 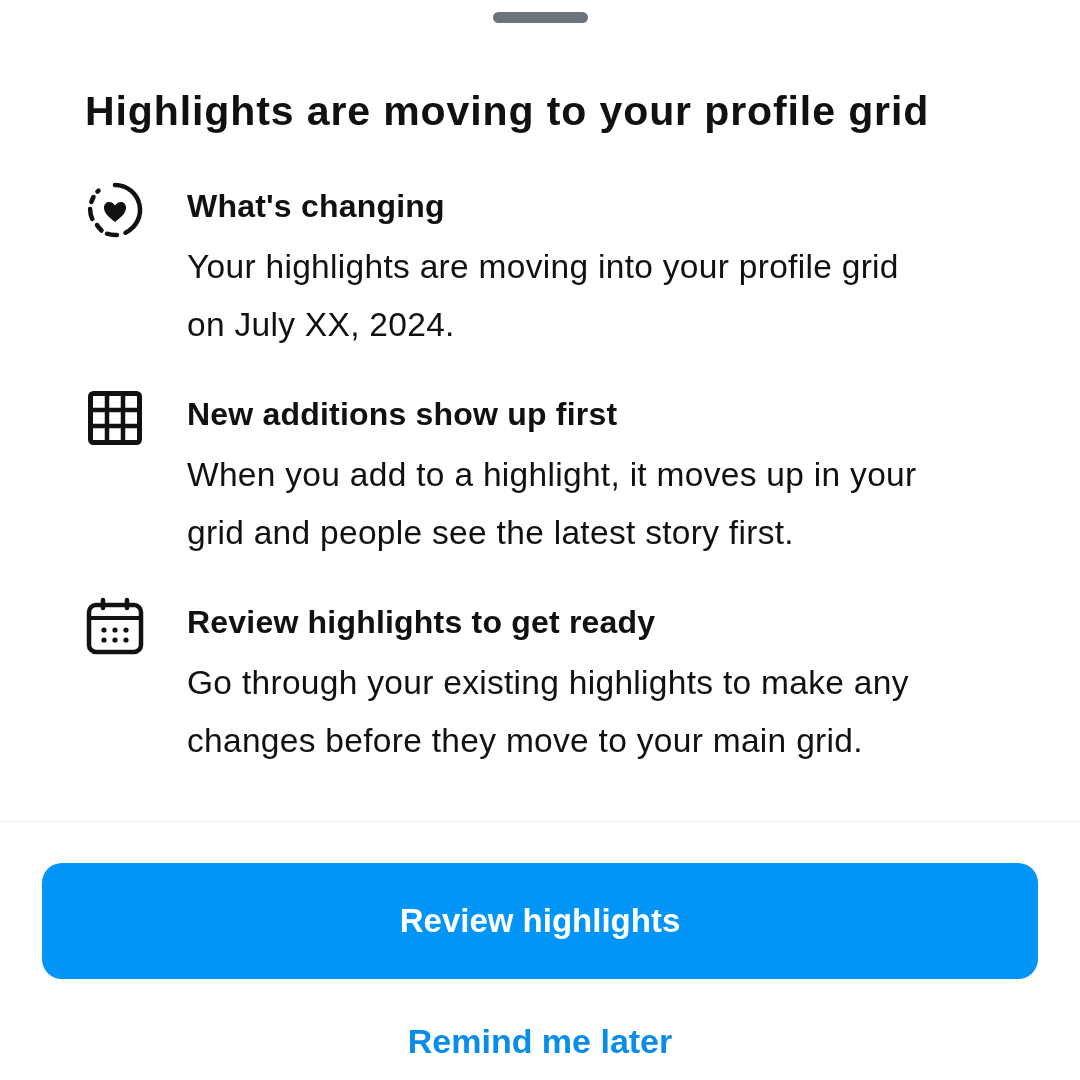 What do you see at coordinates (508, 111) in the screenshot?
I see `sheet-title: Highlights are moving to your profile grid` at bounding box center [508, 111].